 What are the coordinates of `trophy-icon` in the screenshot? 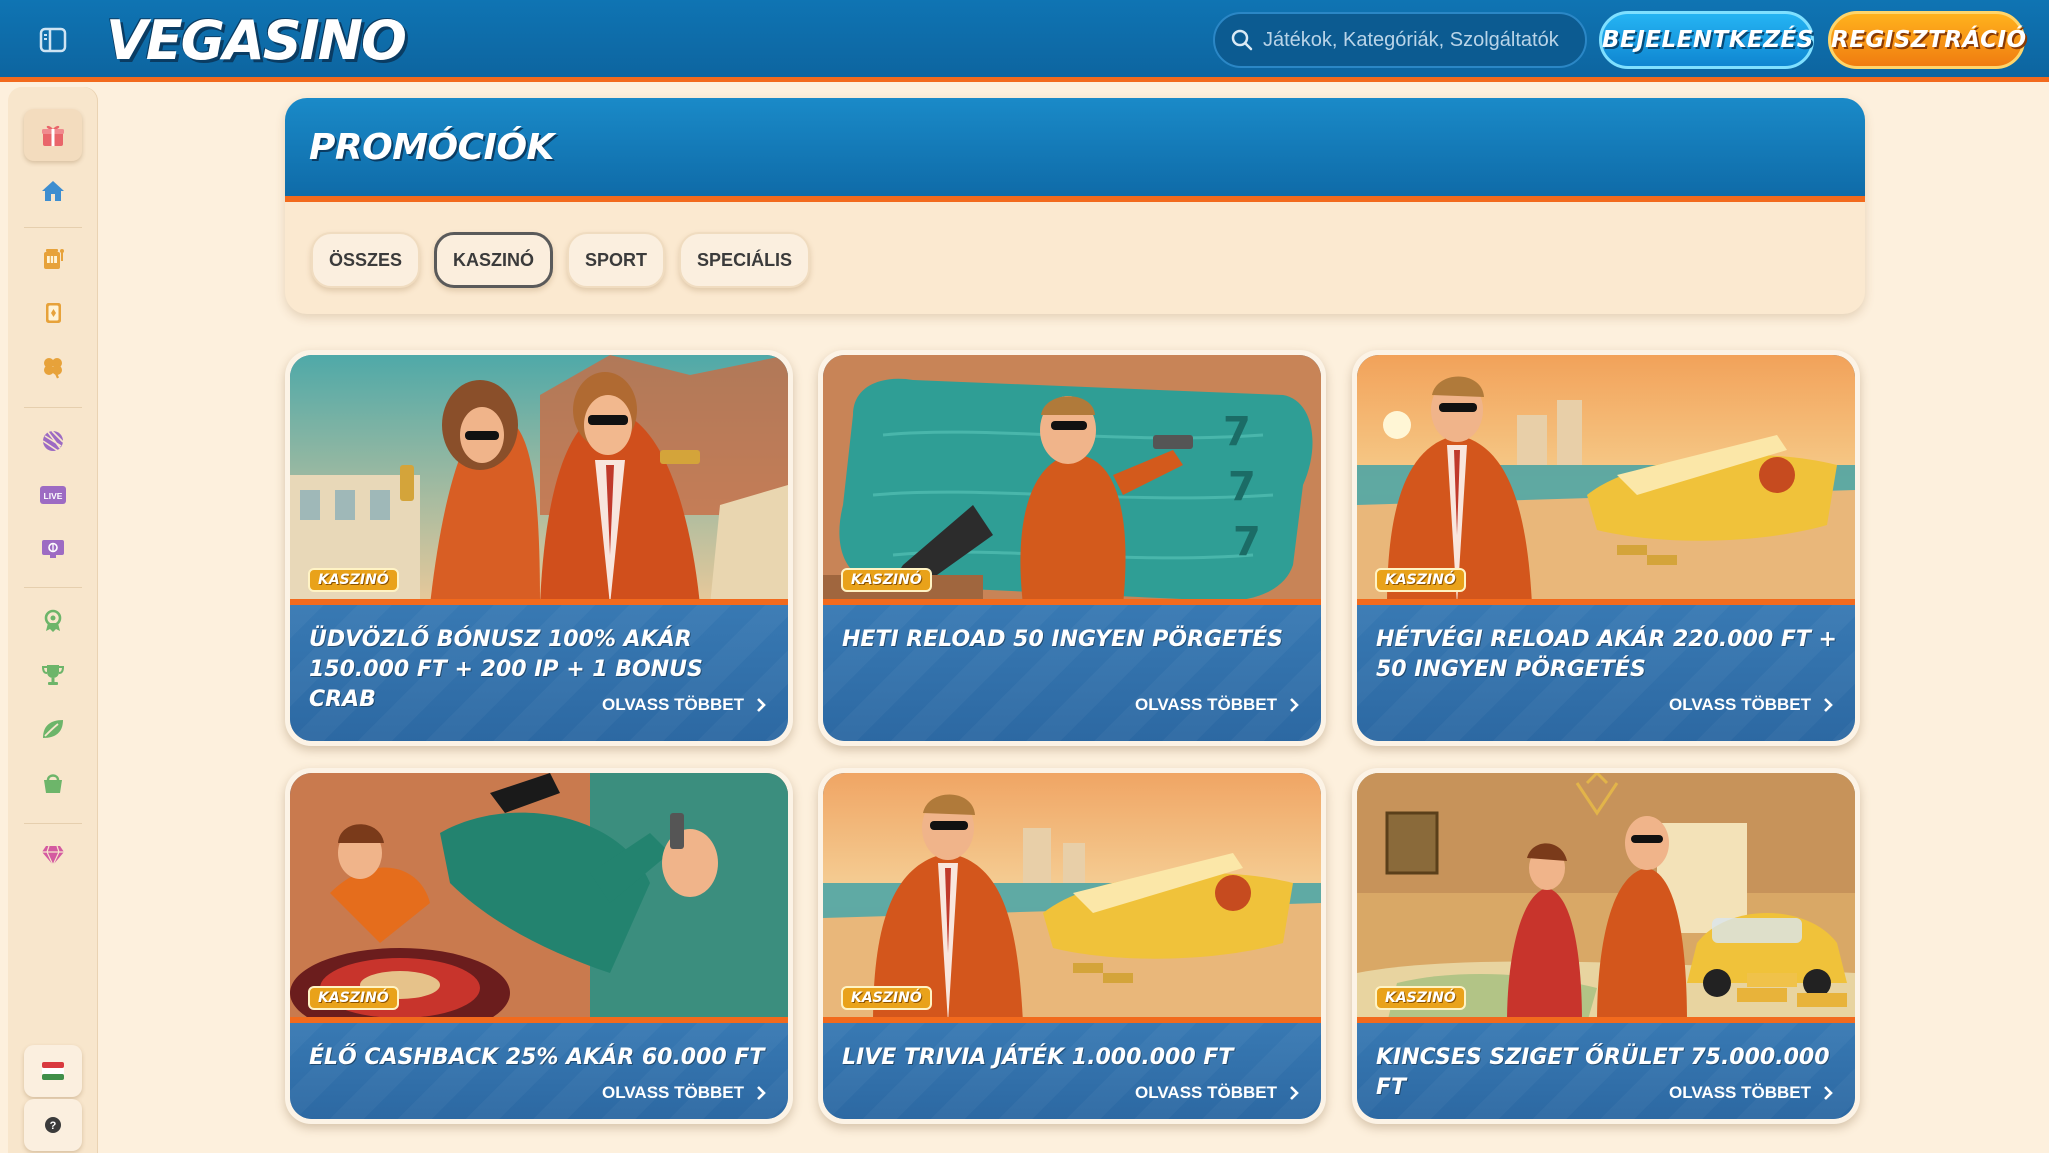 It's located at (53, 675).